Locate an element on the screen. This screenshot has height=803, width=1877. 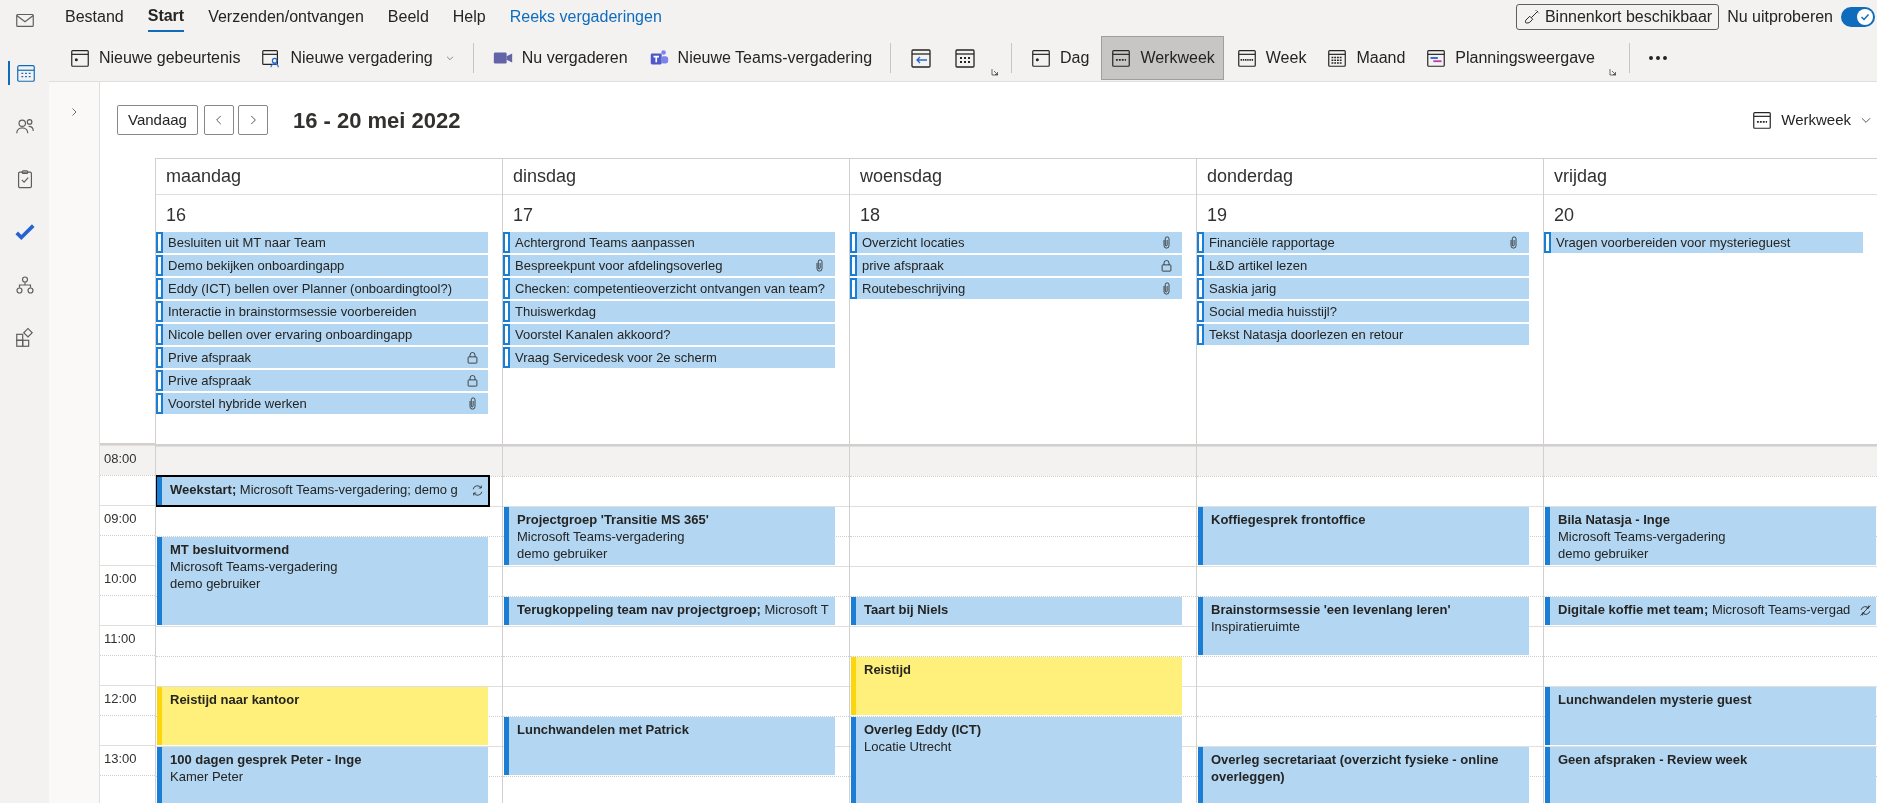
menu-tab: Start is located at coordinates (166, 17).